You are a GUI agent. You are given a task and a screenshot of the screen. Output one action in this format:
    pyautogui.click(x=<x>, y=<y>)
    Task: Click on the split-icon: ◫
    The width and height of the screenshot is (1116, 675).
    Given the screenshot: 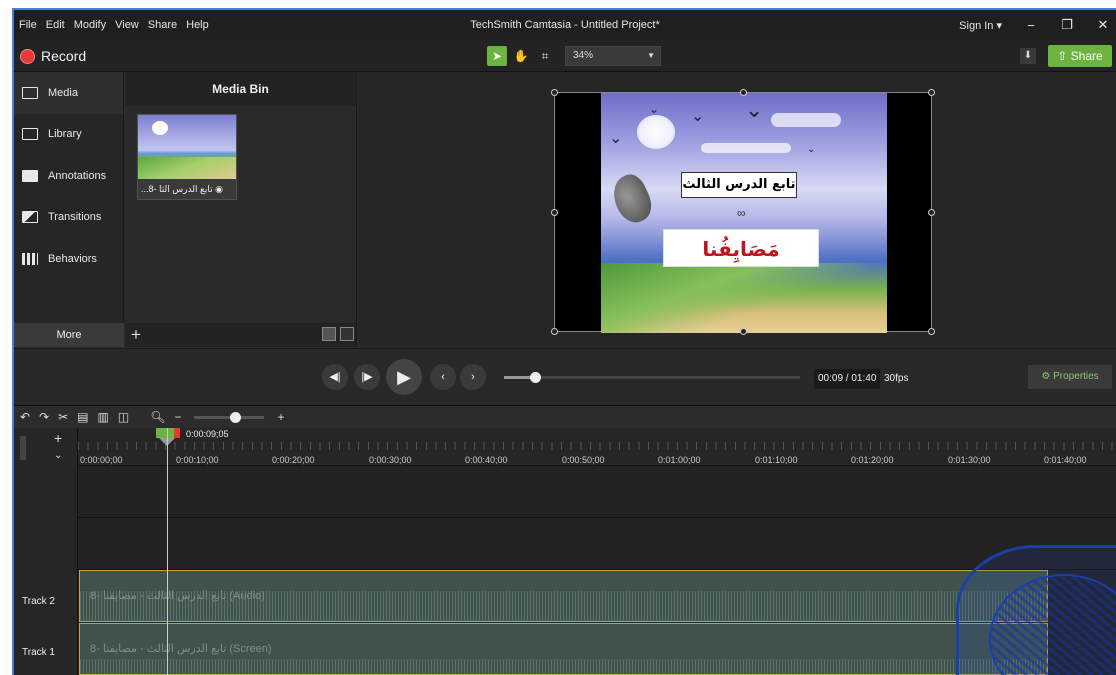 What is the action you would take?
    pyautogui.click(x=123, y=417)
    